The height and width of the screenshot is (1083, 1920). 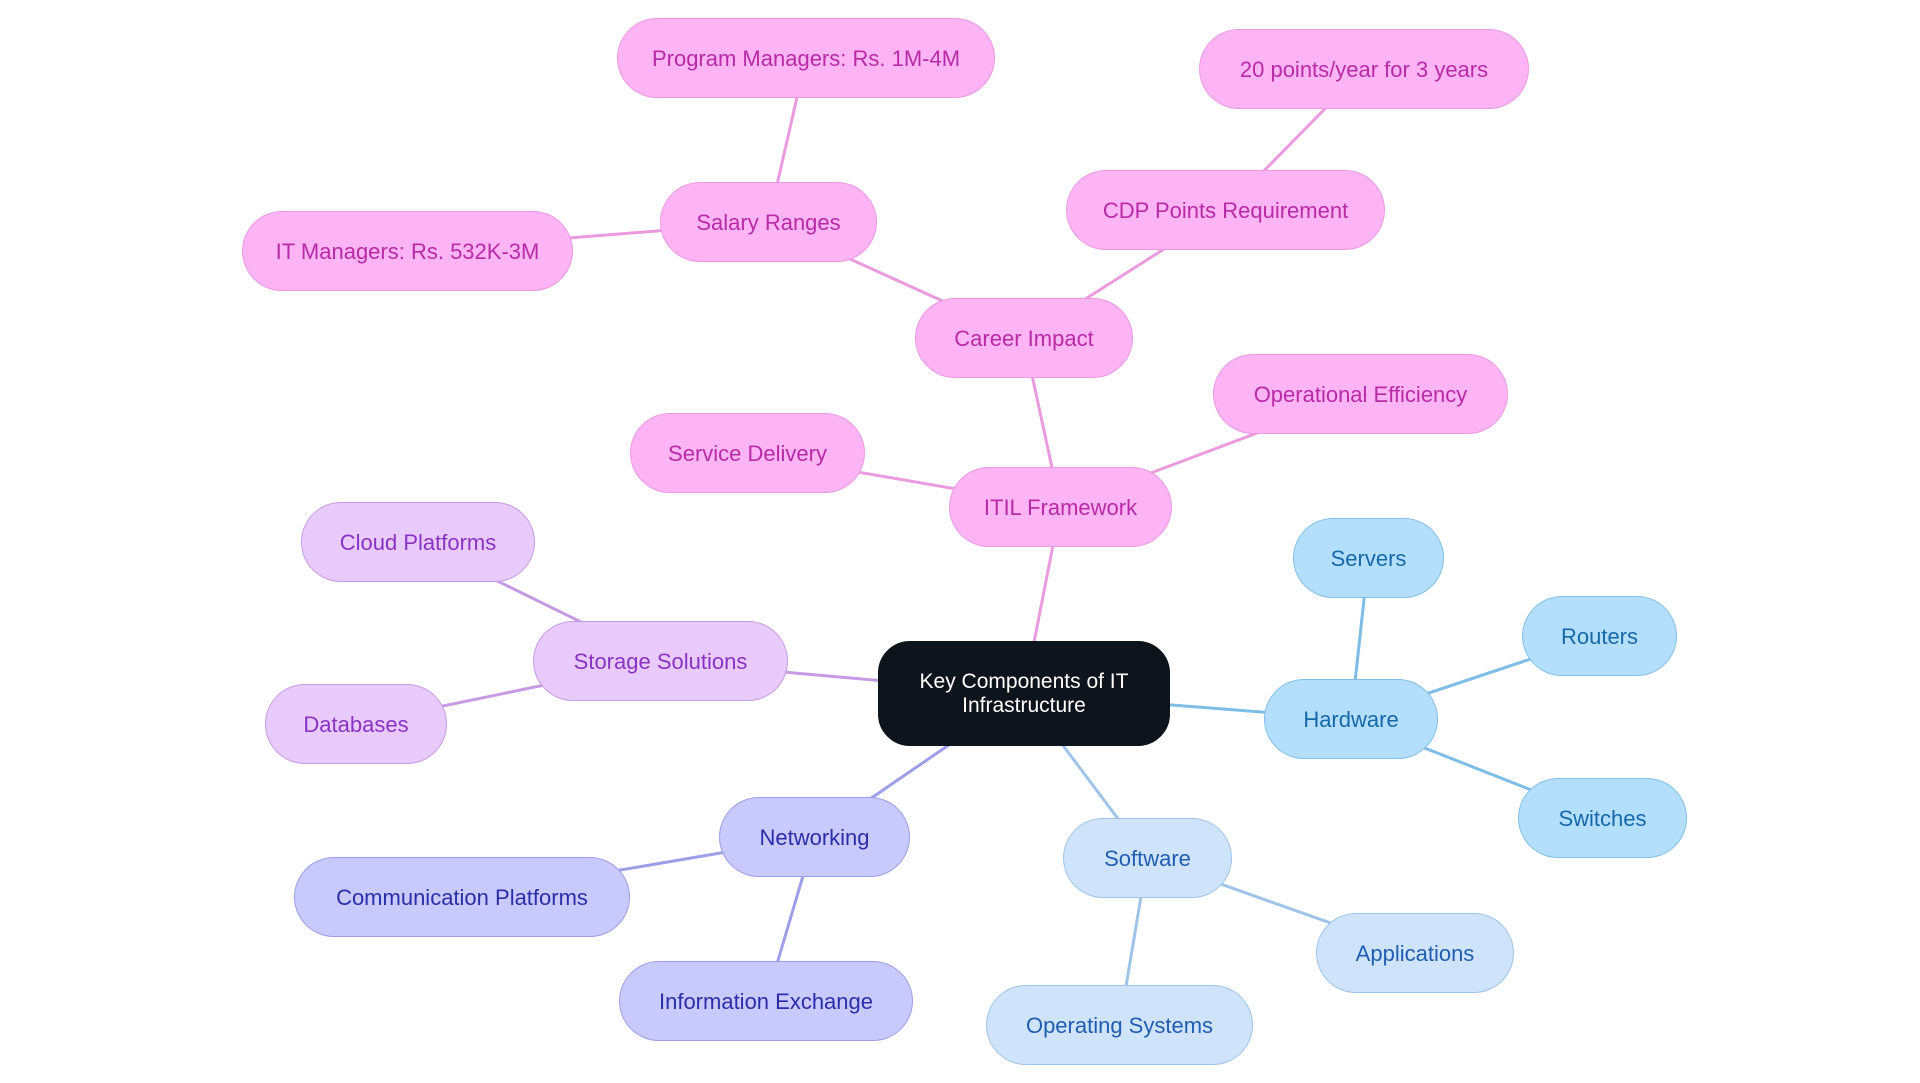 I want to click on node-label: Databases, so click(x=356, y=724).